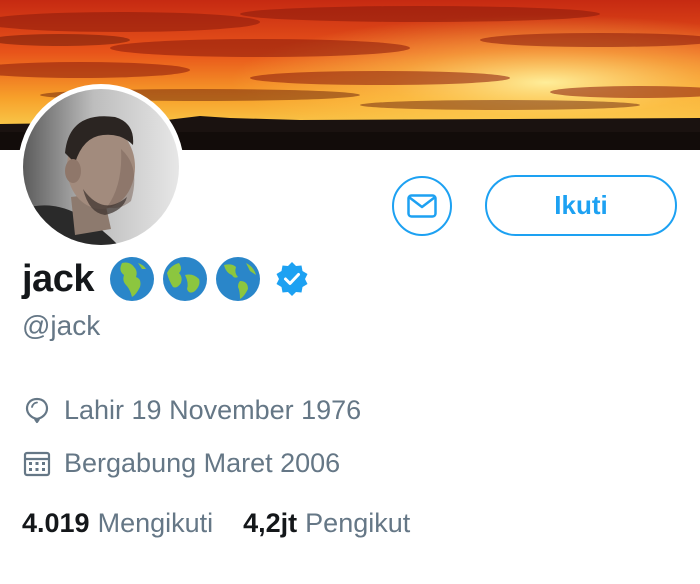 This screenshot has width=700, height=584. Describe the element at coordinates (37, 463) in the screenshot. I see `calendar-icon` at that location.